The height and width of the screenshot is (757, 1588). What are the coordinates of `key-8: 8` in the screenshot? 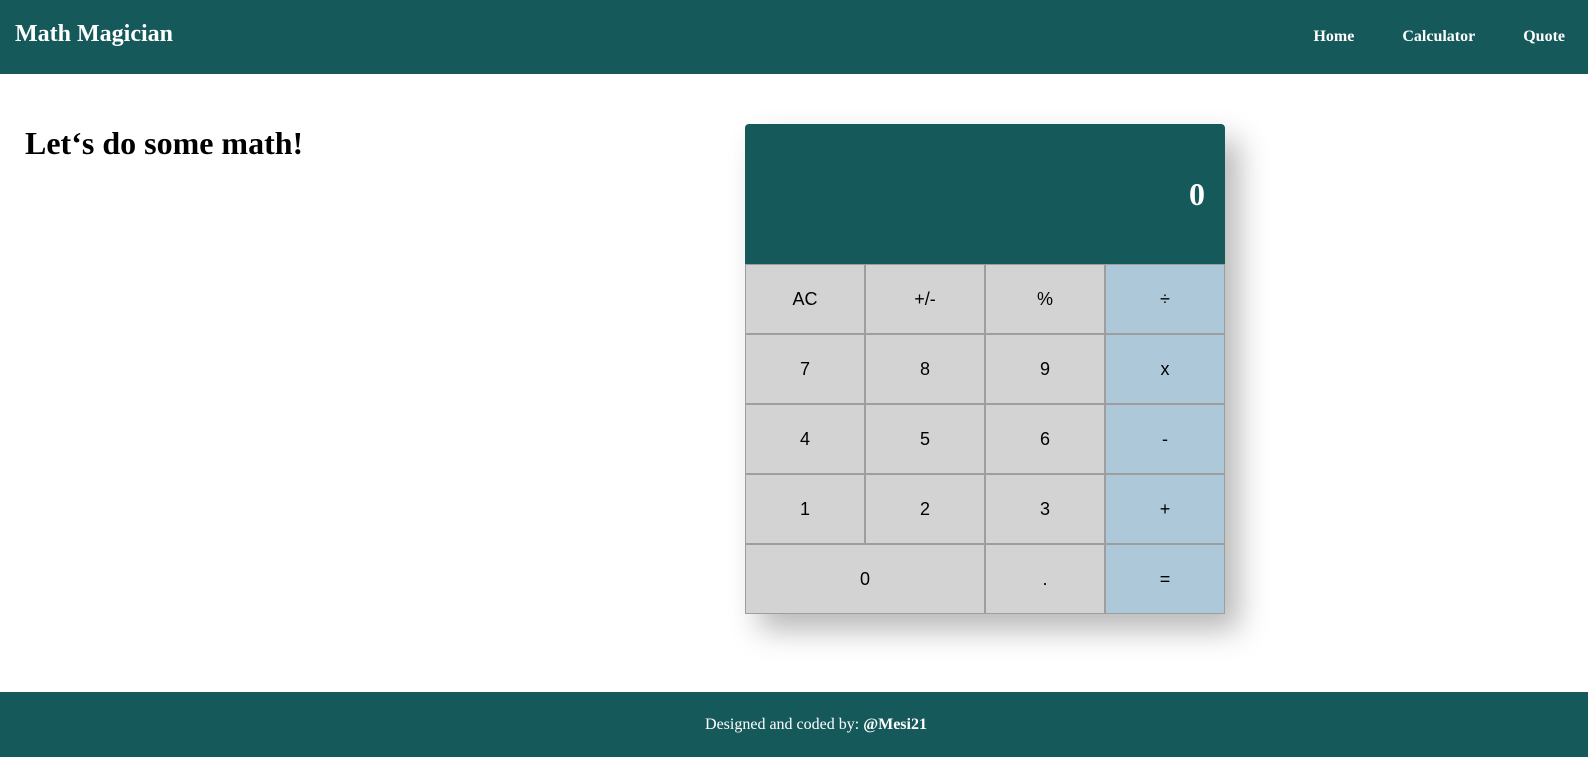 It's located at (925, 369).